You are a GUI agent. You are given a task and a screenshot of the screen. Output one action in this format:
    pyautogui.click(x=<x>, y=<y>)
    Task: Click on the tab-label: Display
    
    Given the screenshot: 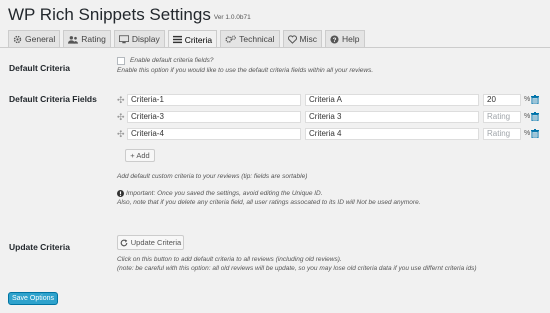 What is the action you would take?
    pyautogui.click(x=145, y=39)
    